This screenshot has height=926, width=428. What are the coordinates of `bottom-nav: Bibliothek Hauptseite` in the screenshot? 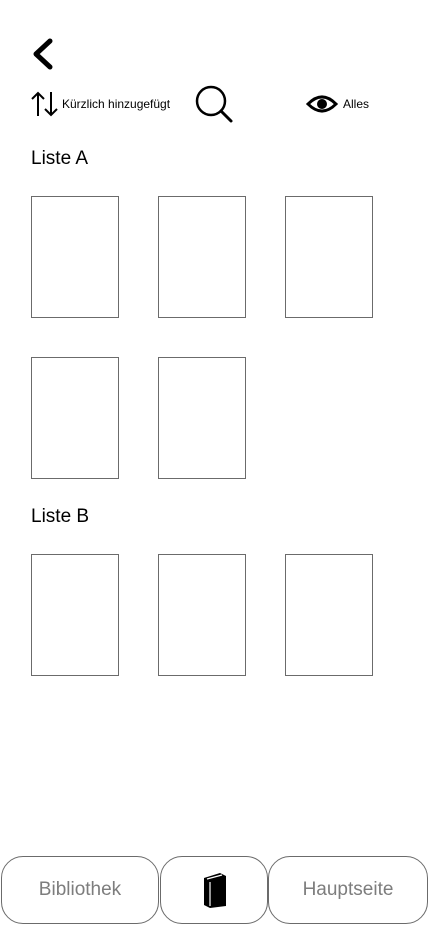 It's located at (214, 891).